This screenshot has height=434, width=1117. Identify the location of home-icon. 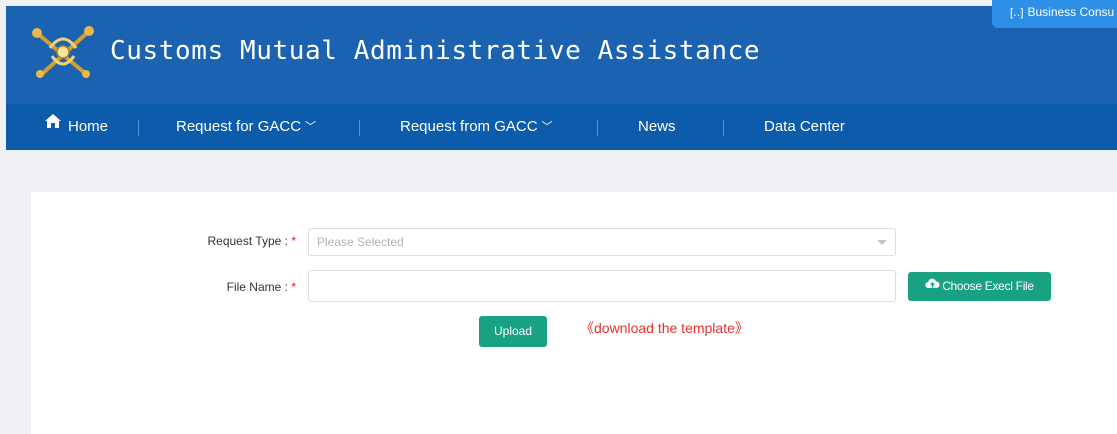
(53, 125).